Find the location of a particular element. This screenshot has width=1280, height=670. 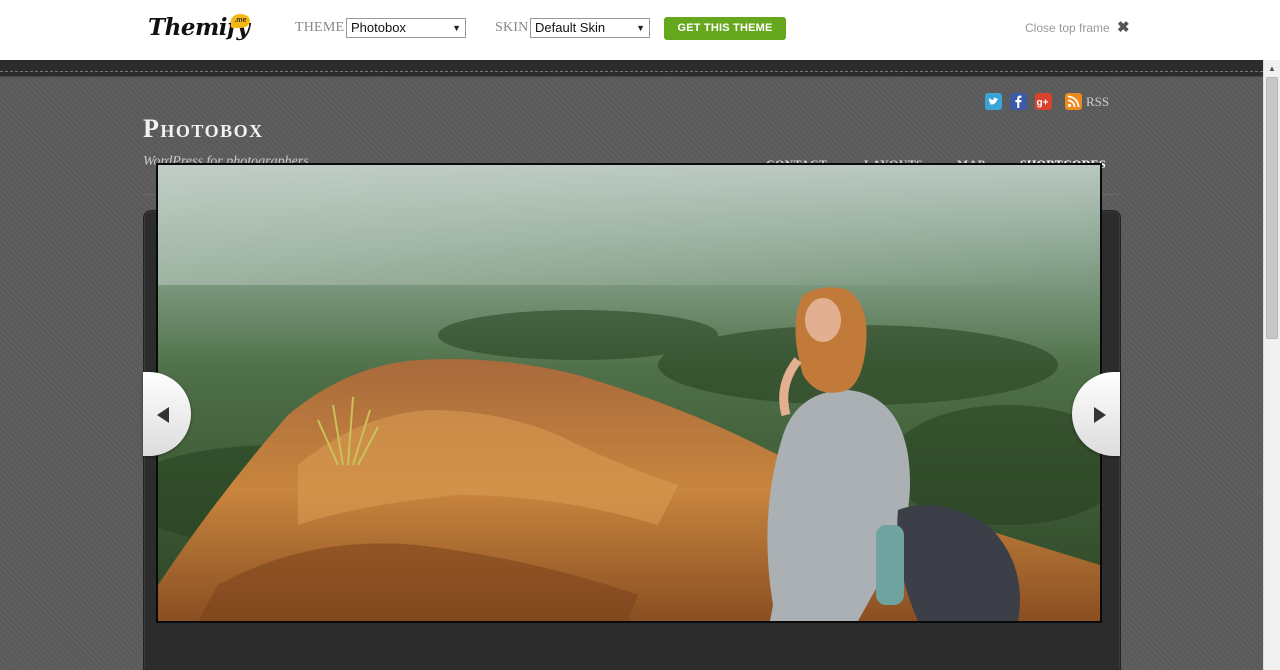

skin-select-value: Default Skin is located at coordinates (570, 27).